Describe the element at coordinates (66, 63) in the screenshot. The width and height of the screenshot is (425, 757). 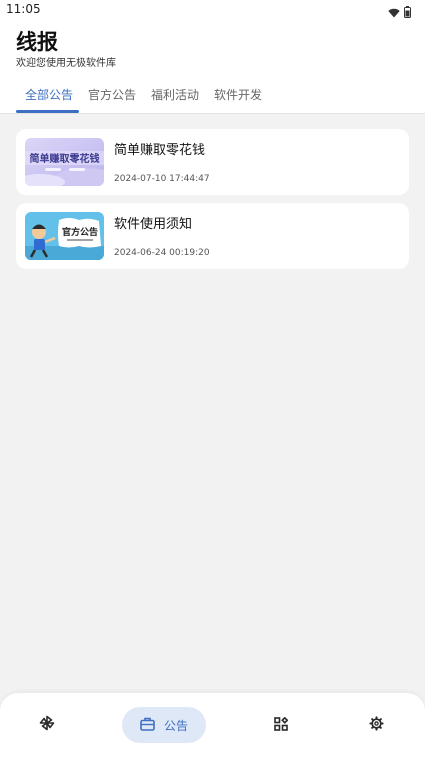
I see `page-subtitle: 欢迎您使用无极软件库` at that location.